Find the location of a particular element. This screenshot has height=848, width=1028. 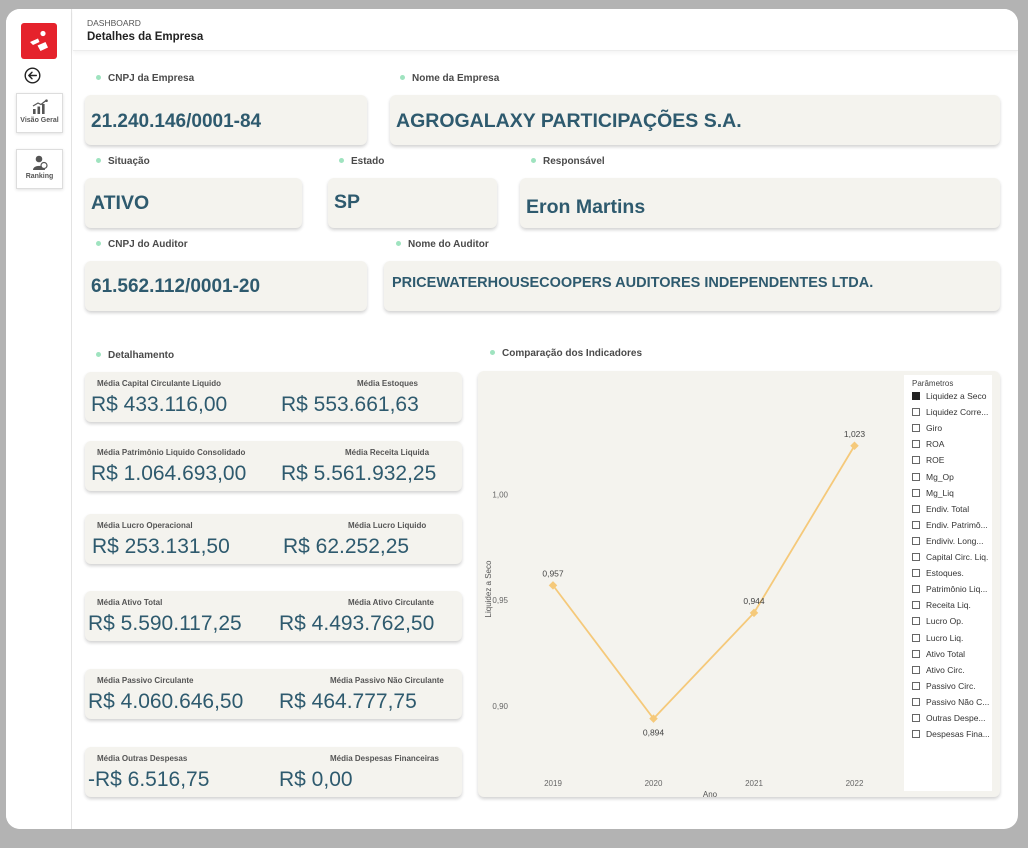

slicer-item: Capital Circ. Liq. is located at coordinates (950, 557).